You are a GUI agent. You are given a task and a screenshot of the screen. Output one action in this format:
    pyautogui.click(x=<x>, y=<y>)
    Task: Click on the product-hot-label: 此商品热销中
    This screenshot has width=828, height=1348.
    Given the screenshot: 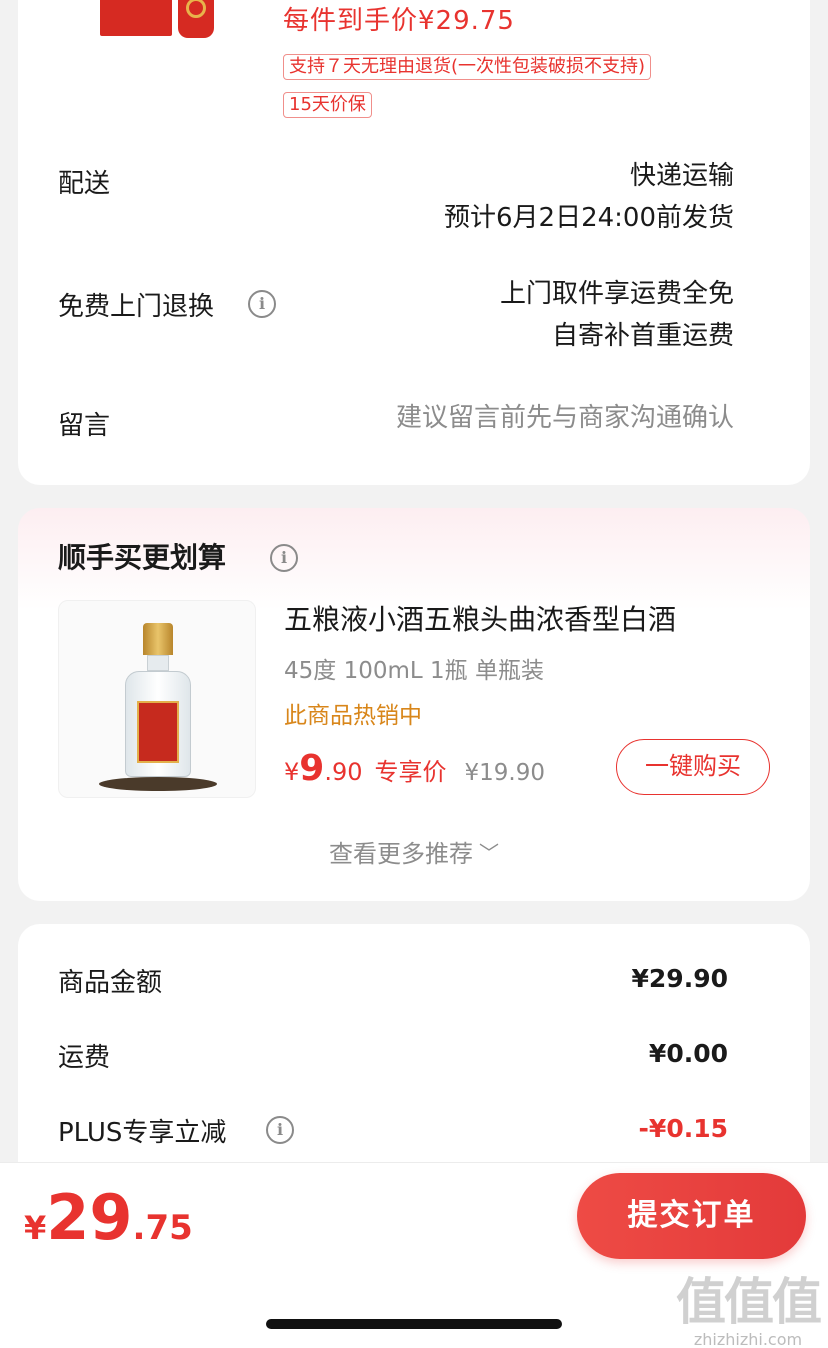 What is the action you would take?
    pyautogui.click(x=353, y=716)
    